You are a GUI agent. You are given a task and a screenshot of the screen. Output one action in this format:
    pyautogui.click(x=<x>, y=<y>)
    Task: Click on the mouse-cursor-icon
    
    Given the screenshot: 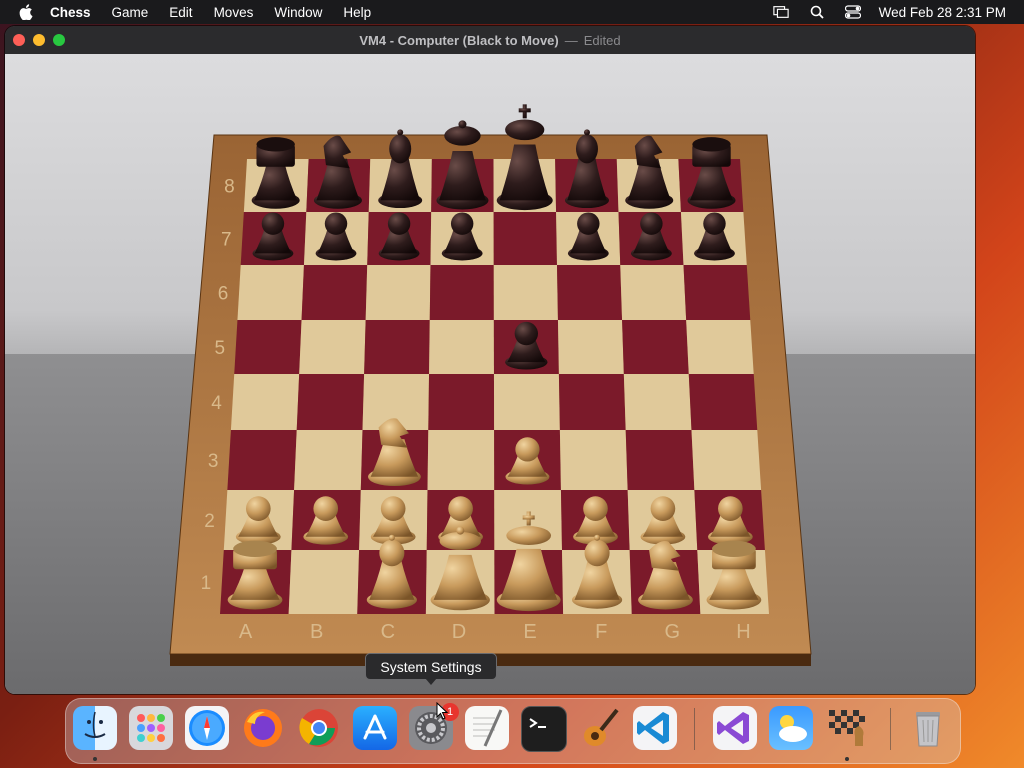 What is the action you would take?
    pyautogui.click(x=442, y=713)
    